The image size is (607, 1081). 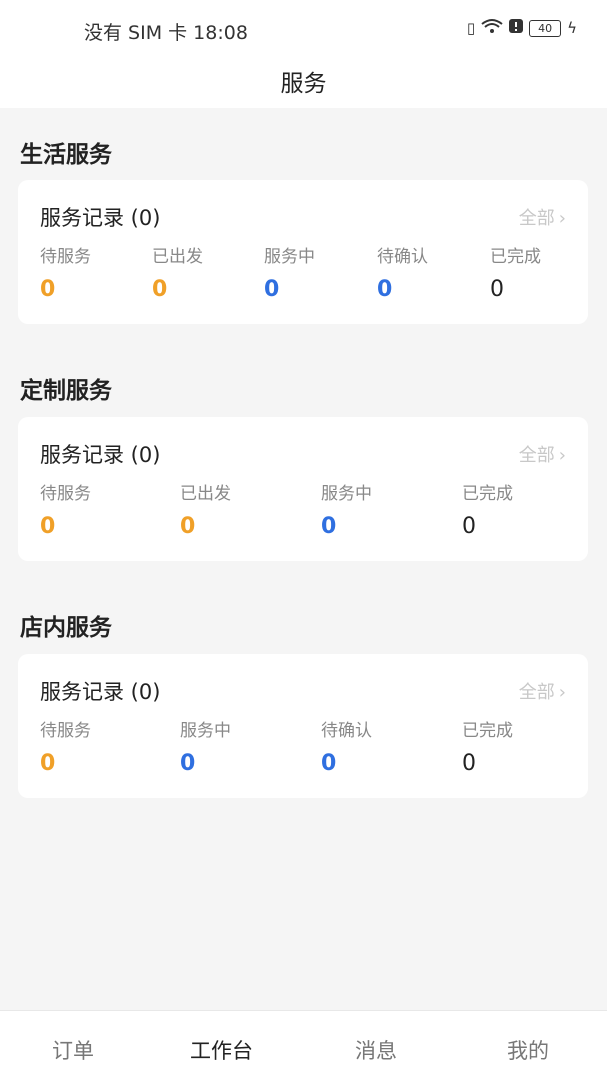 I want to click on charging-icon: ϟ, so click(x=572, y=28).